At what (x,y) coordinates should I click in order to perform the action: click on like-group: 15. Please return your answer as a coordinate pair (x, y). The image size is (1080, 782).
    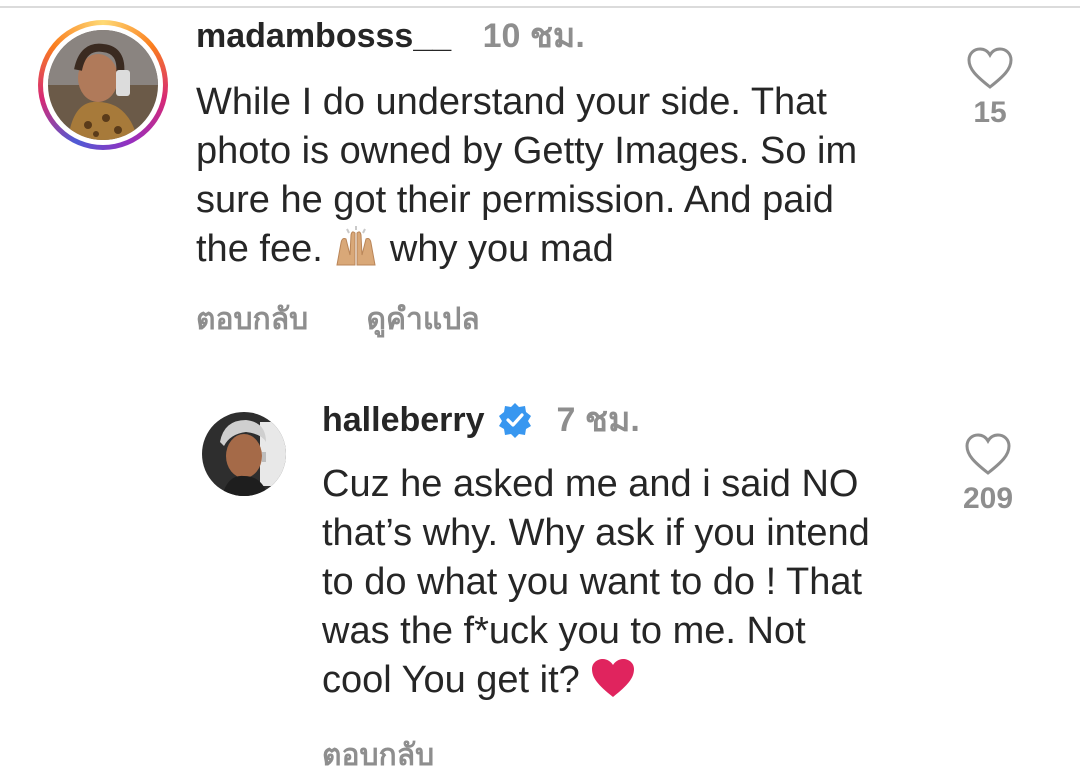
    Looking at the image, I should click on (990, 88).